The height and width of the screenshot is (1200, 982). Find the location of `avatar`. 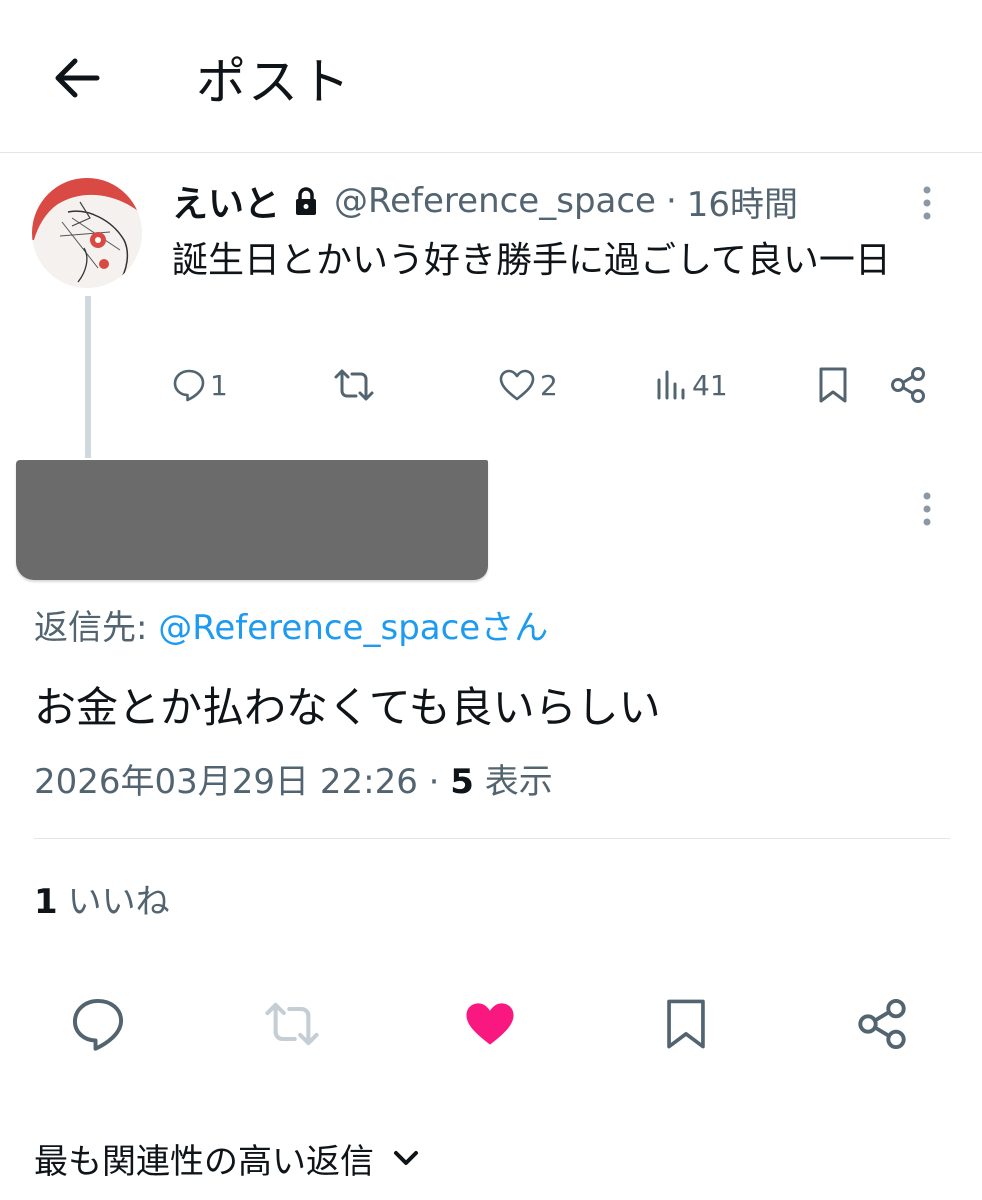

avatar is located at coordinates (87, 233).